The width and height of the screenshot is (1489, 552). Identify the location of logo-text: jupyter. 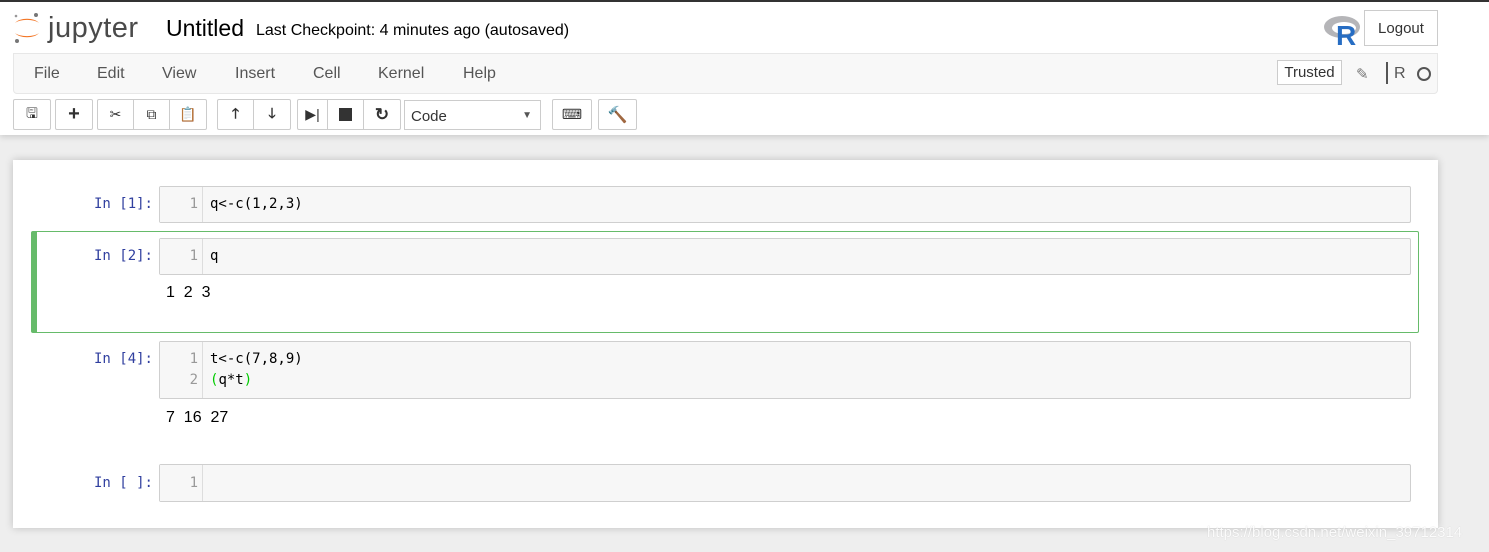
(93, 27).